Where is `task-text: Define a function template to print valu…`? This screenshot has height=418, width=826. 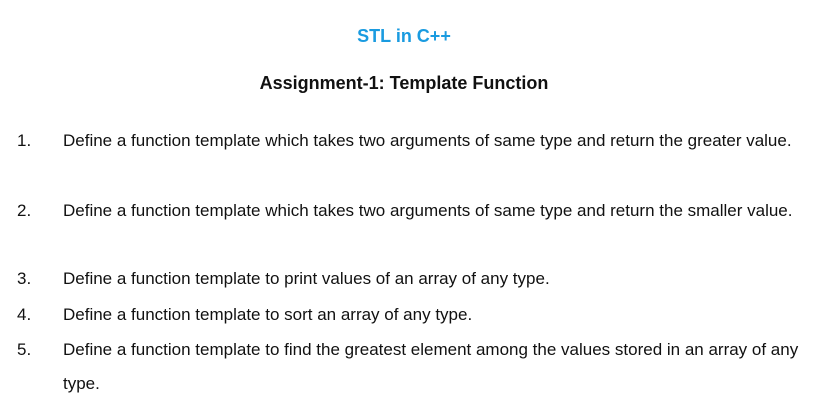 task-text: Define a function template to print valu… is located at coordinates (306, 278).